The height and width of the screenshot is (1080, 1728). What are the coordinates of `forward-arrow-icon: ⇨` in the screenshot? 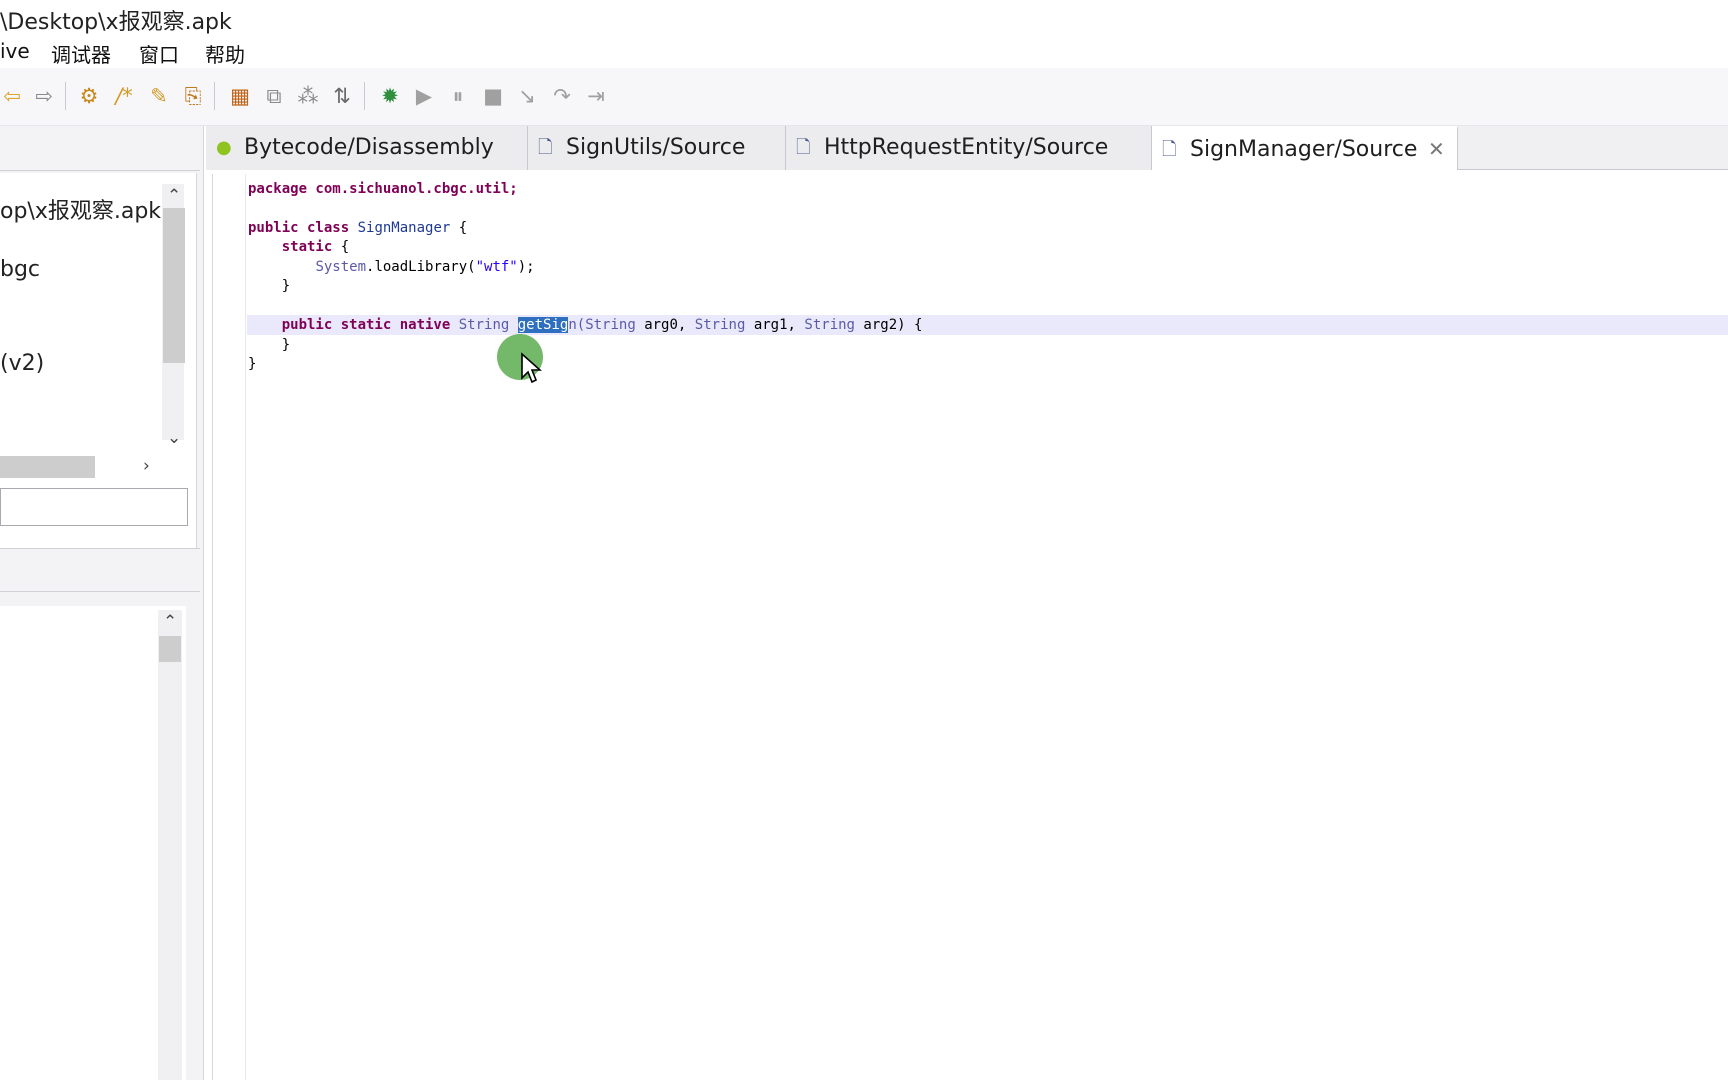 It's located at (44, 96).